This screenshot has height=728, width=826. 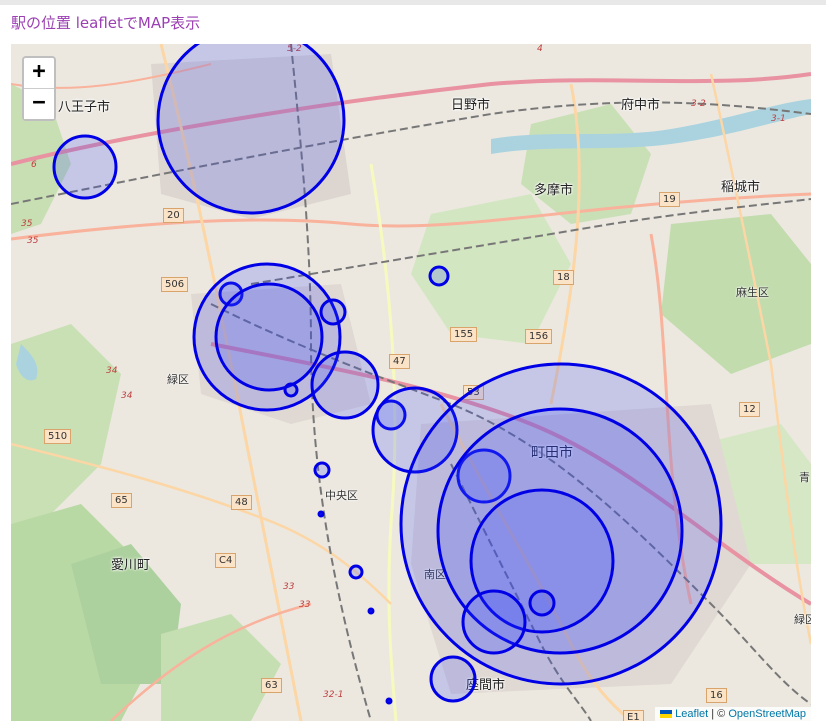 What do you see at coordinates (291, 390) in the screenshot?
I see `station-circle: 多摩境` at bounding box center [291, 390].